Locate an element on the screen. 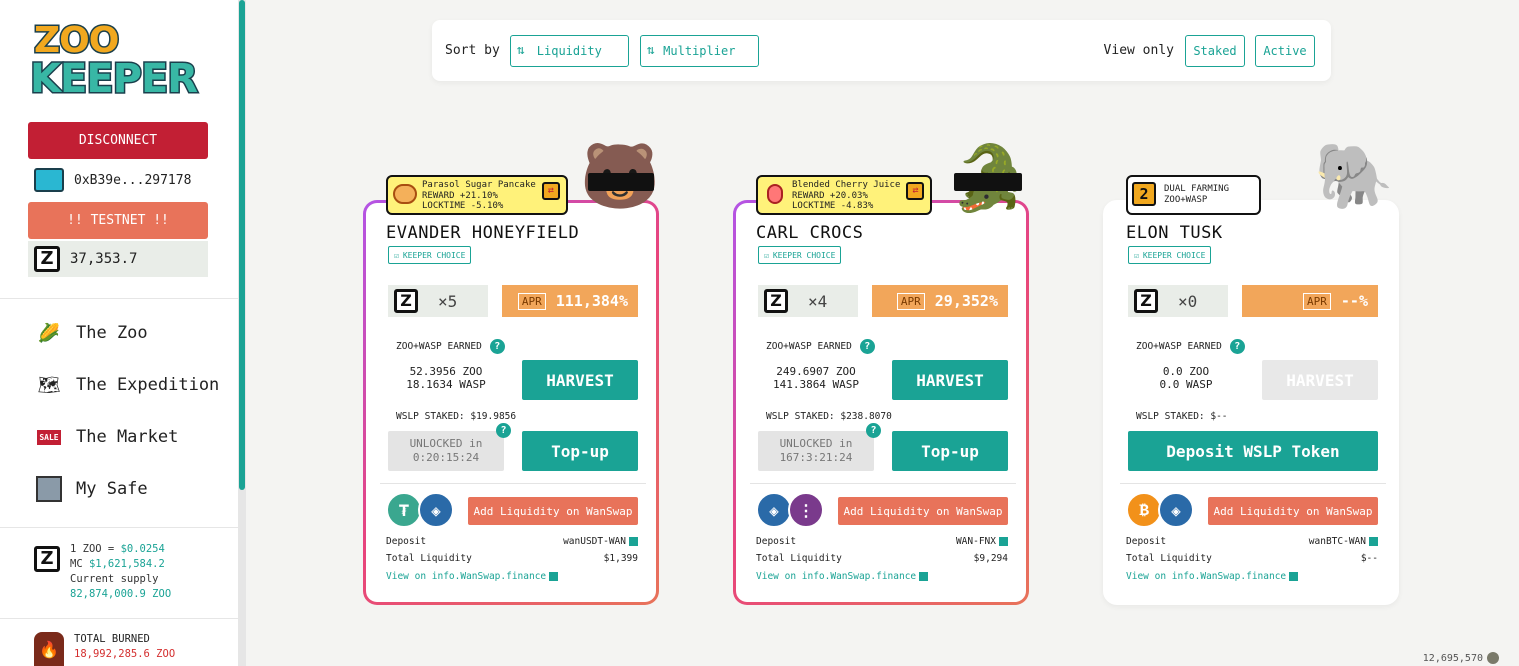 The image size is (1519, 666). sidebar-scroll-thumb is located at coordinates (242, 245).